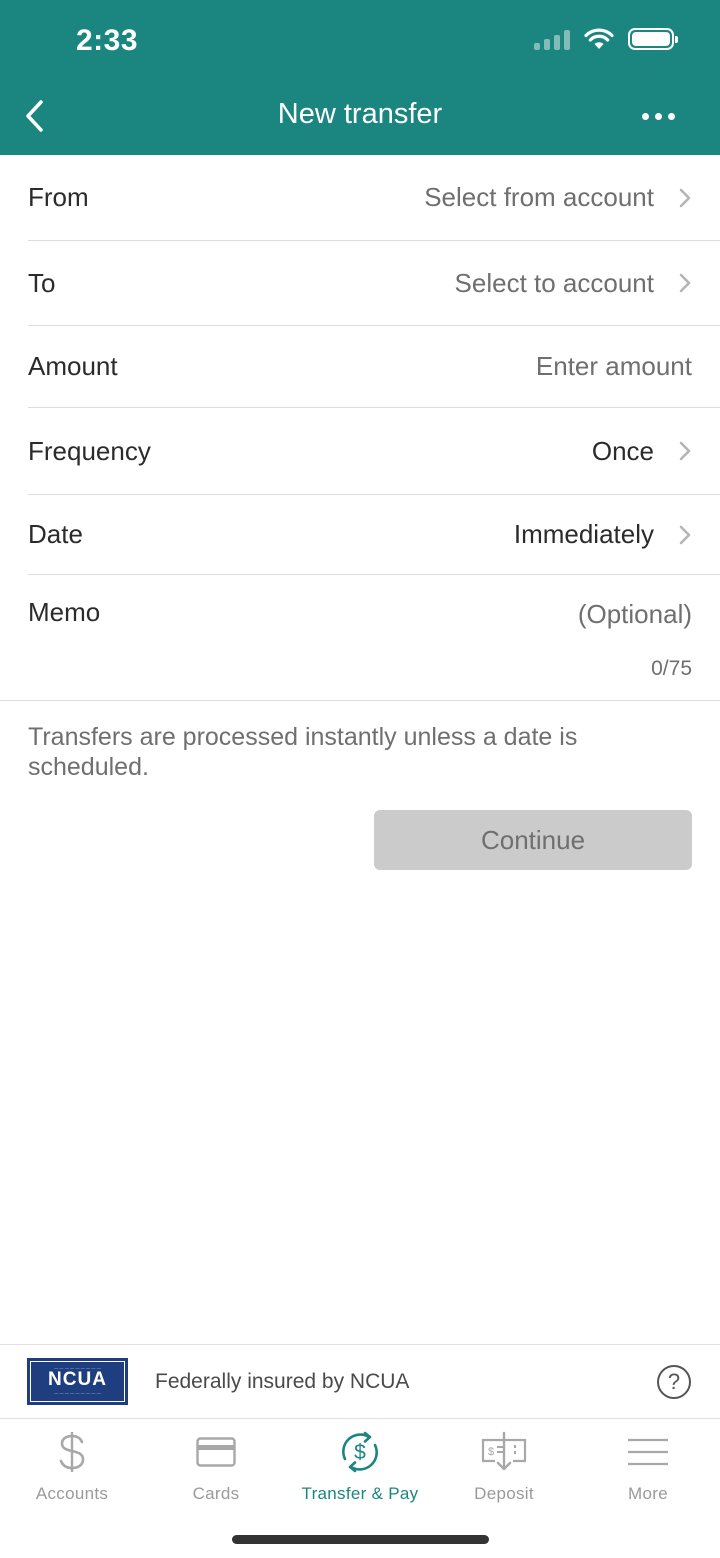 The width and height of the screenshot is (720, 1558). I want to click on ncua-logo: — — — — — — — — — NCUA — — — — — — — — —, so click(77, 1381).